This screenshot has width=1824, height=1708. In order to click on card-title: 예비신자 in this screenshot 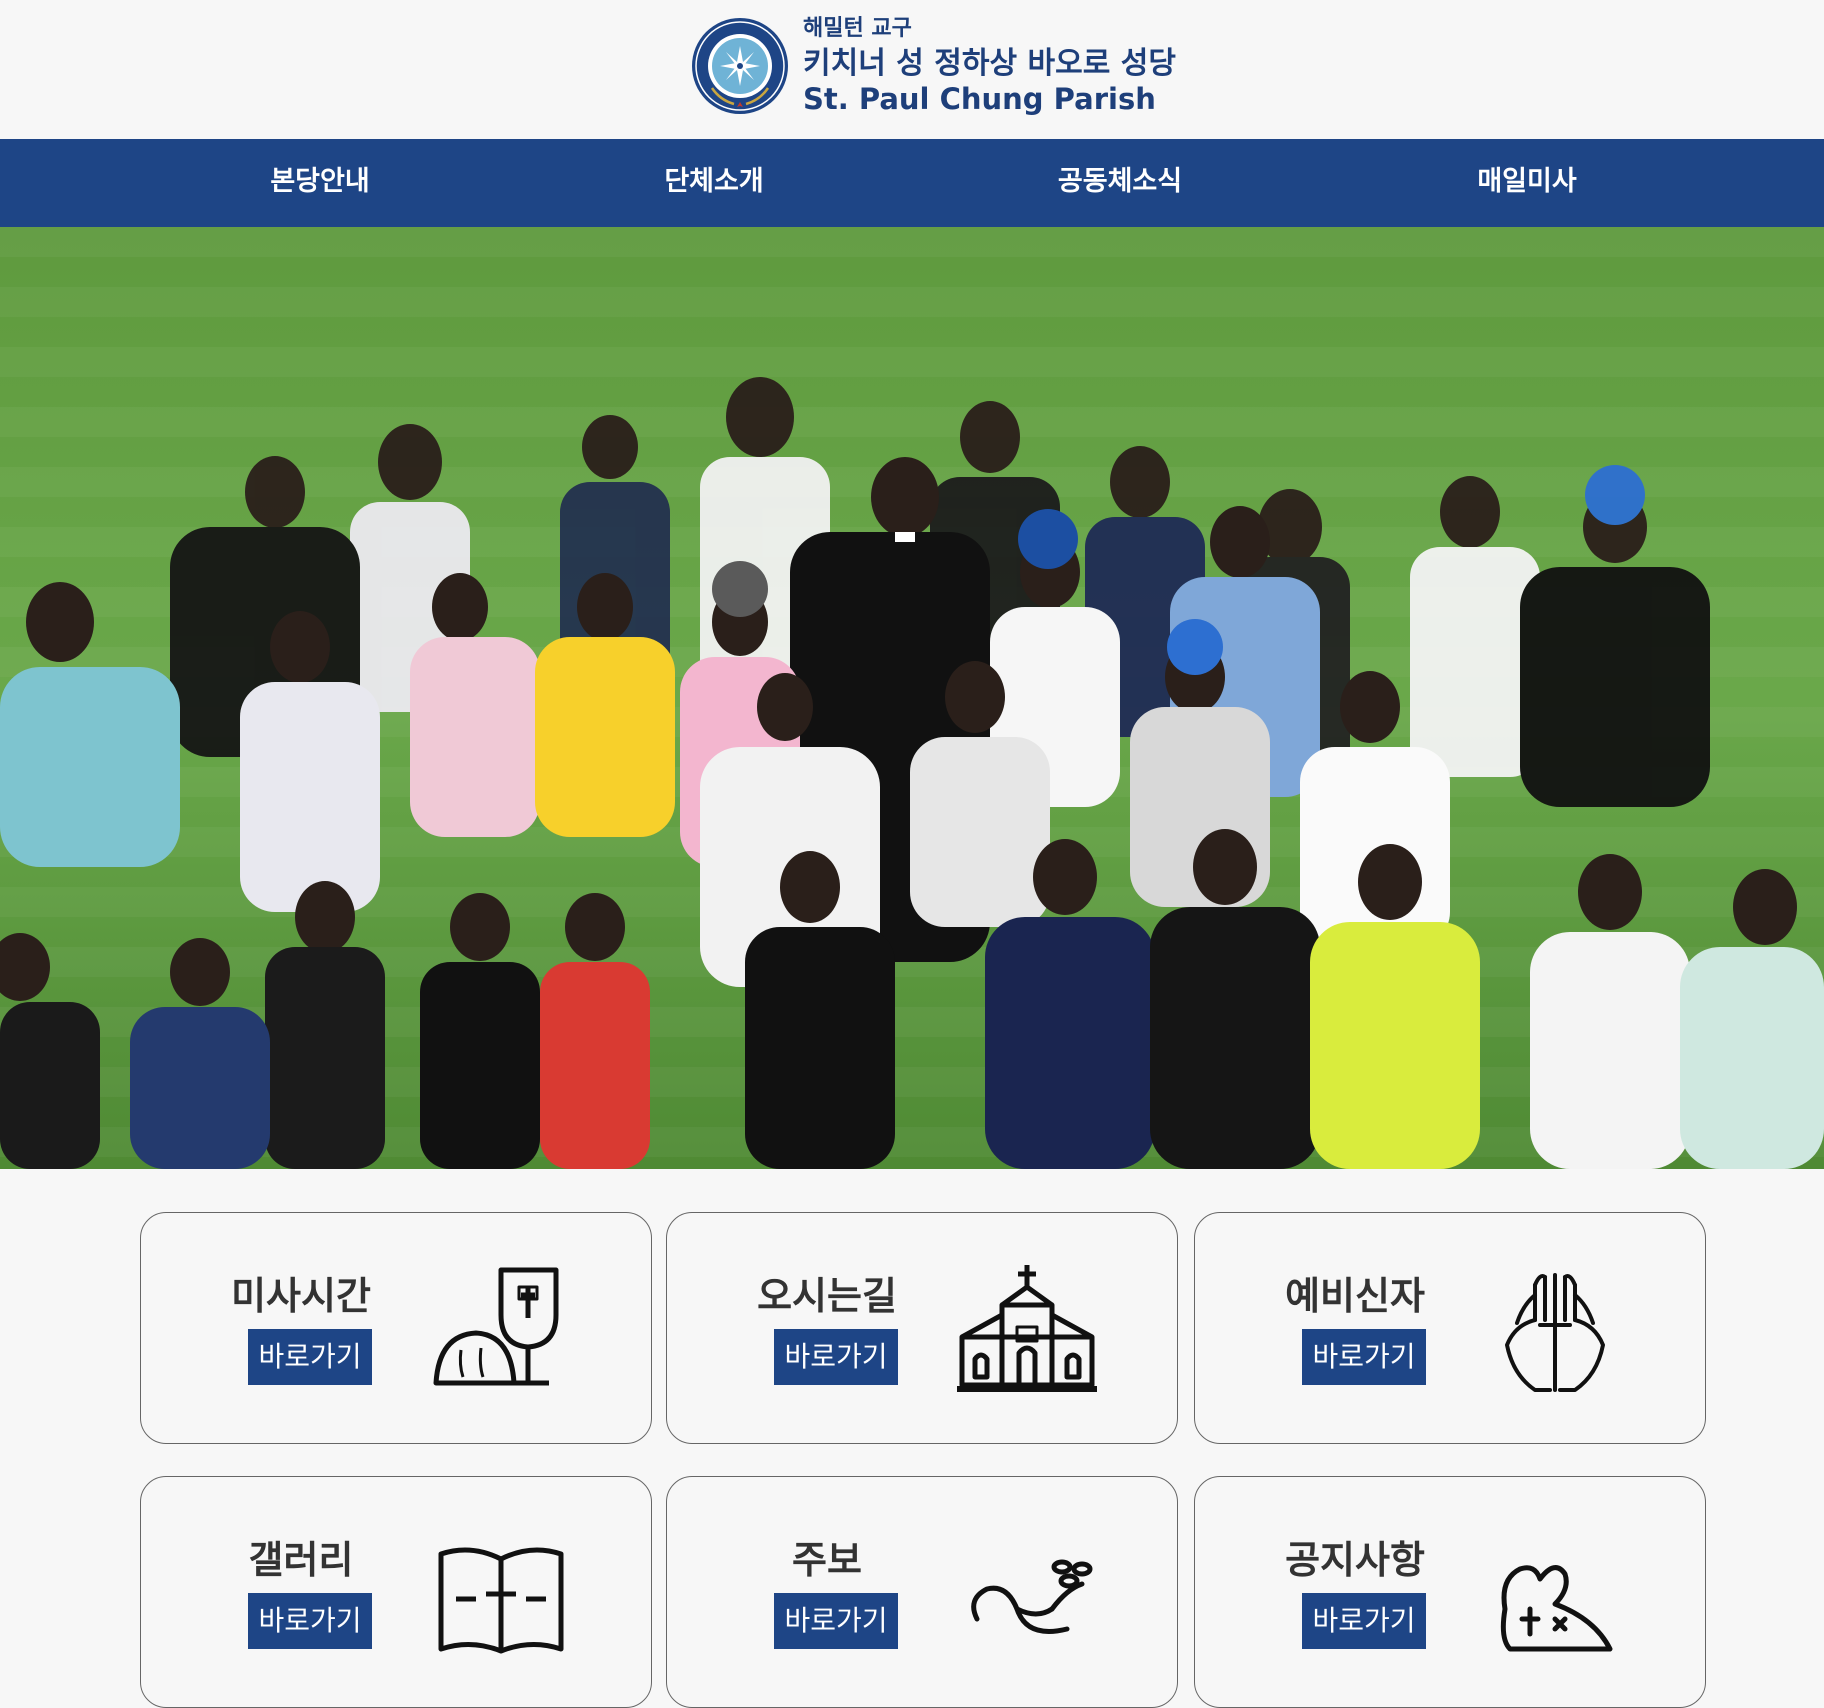, I will do `click(1355, 1296)`.